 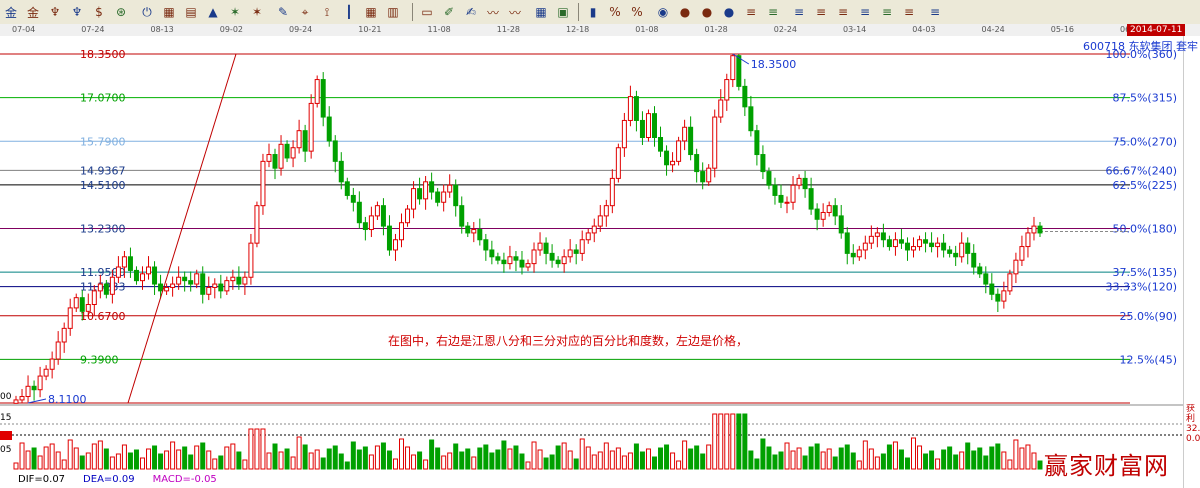 I want to click on volume-axis-label: 15, so click(x=5, y=418).